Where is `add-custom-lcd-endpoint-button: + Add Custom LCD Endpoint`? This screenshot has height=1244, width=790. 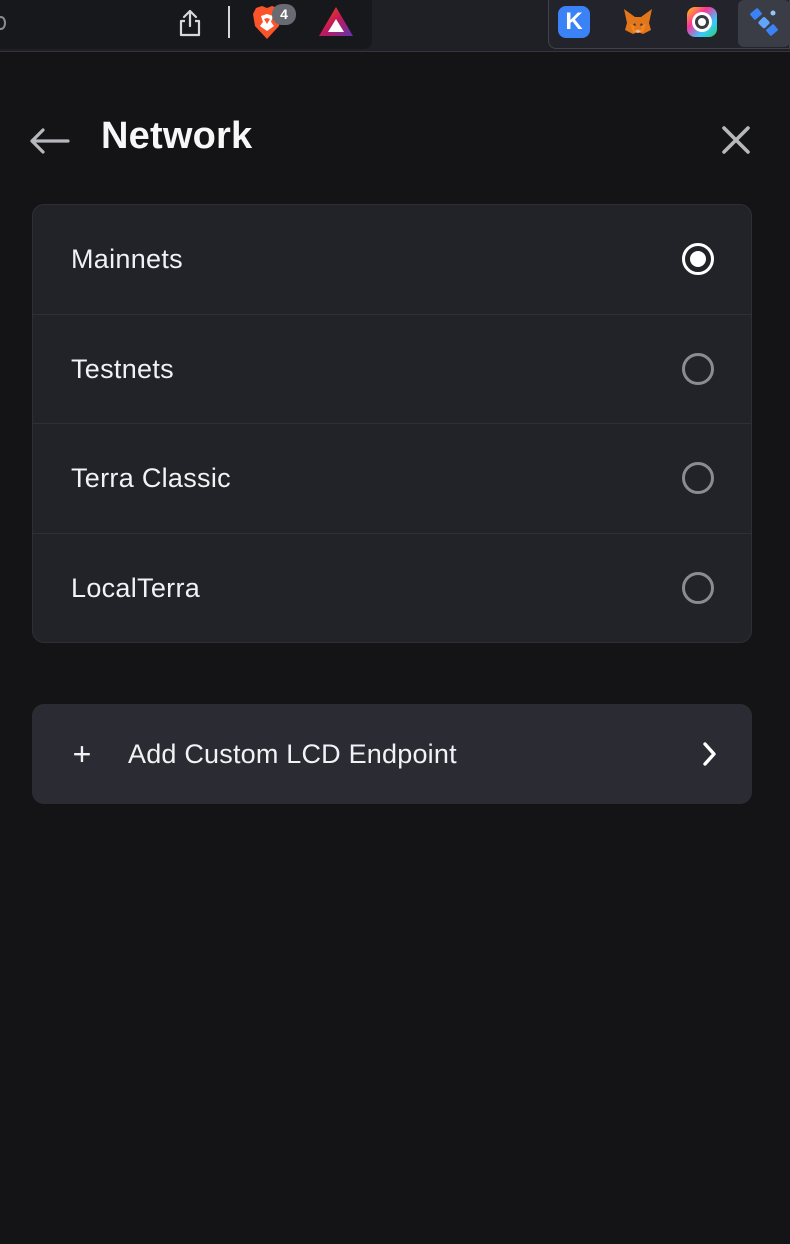 add-custom-lcd-endpoint-button: + Add Custom LCD Endpoint is located at coordinates (392, 754).